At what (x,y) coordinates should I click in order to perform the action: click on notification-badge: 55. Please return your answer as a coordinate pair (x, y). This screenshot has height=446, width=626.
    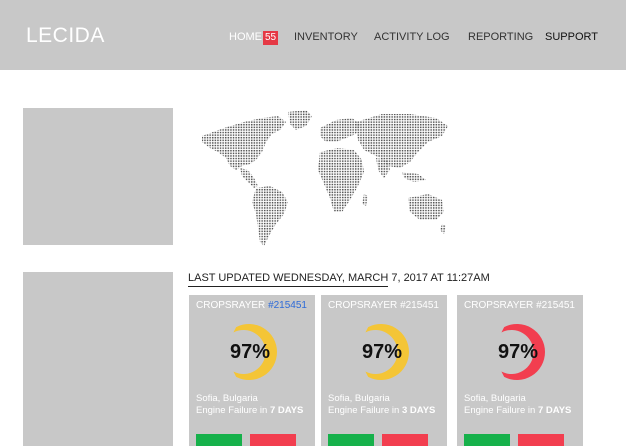
    Looking at the image, I should click on (271, 38).